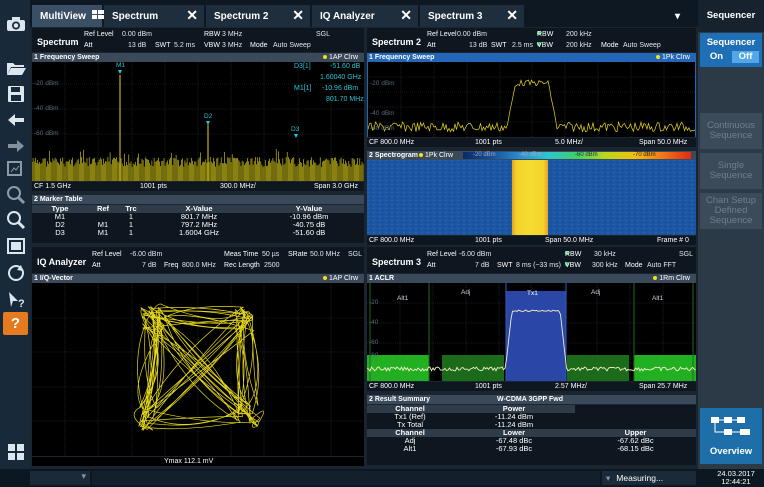 The image size is (764, 487). What do you see at coordinates (15, 119) in the screenshot?
I see `undo-icon` at bounding box center [15, 119].